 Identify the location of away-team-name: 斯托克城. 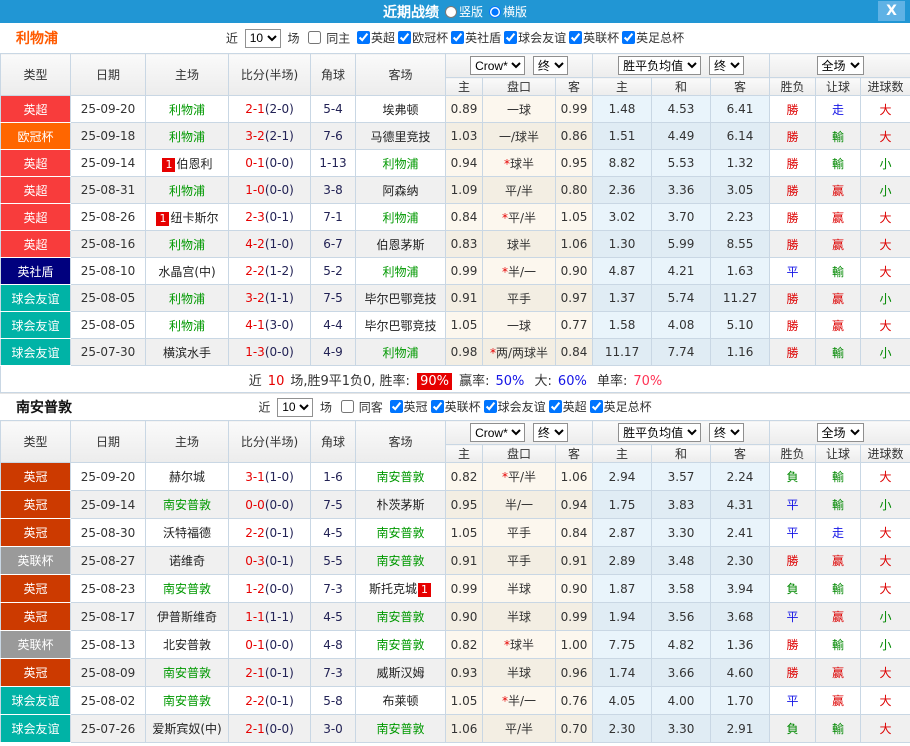
(392, 589).